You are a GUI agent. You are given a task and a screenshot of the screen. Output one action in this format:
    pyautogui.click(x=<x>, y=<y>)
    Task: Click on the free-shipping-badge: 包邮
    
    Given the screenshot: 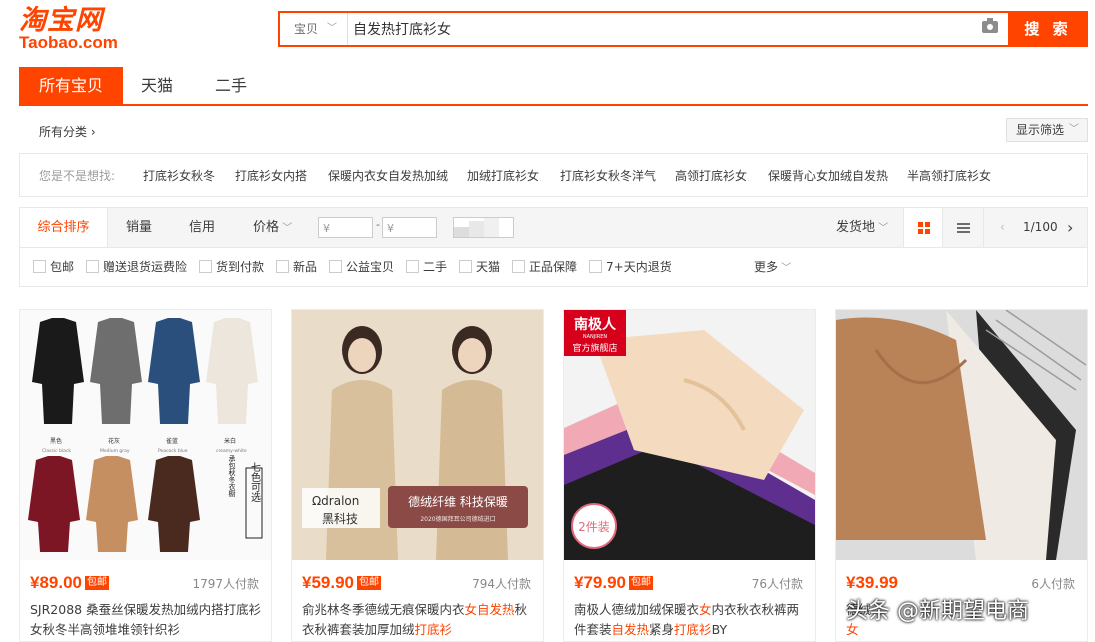 What is the action you would take?
    pyautogui.click(x=369, y=583)
    